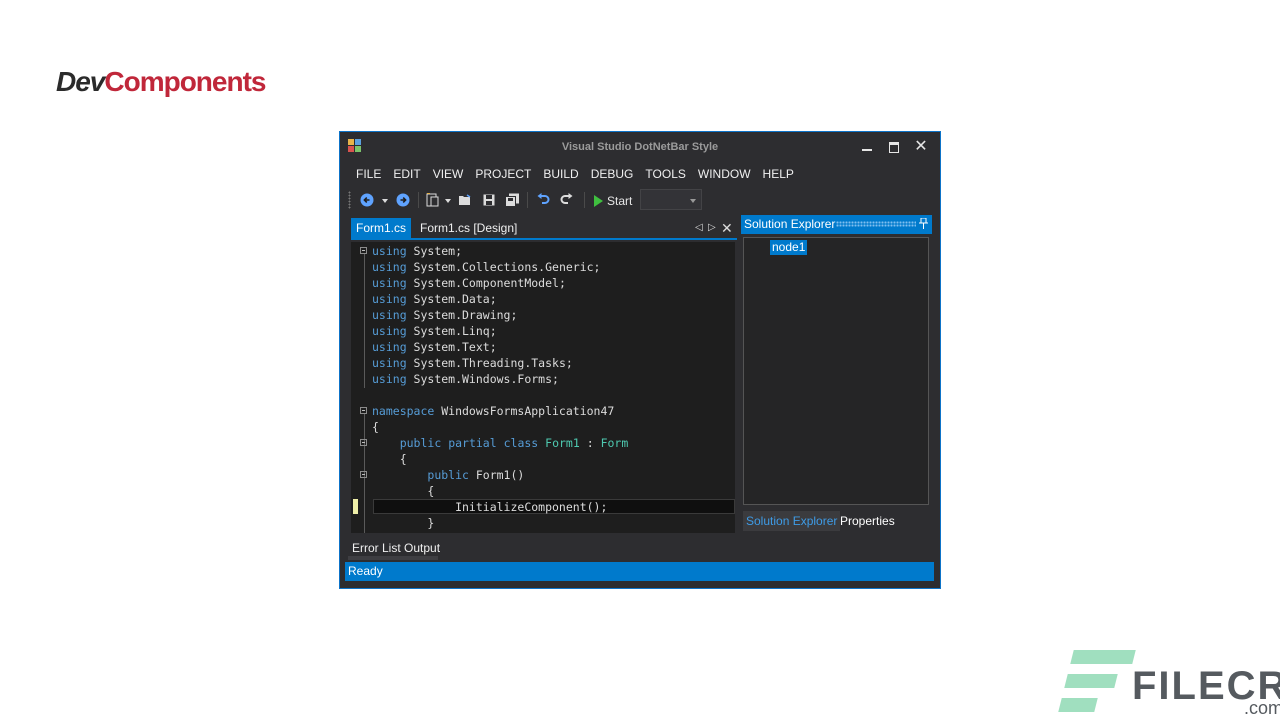  I want to click on code-text: System.Drawing;, so click(462, 315).